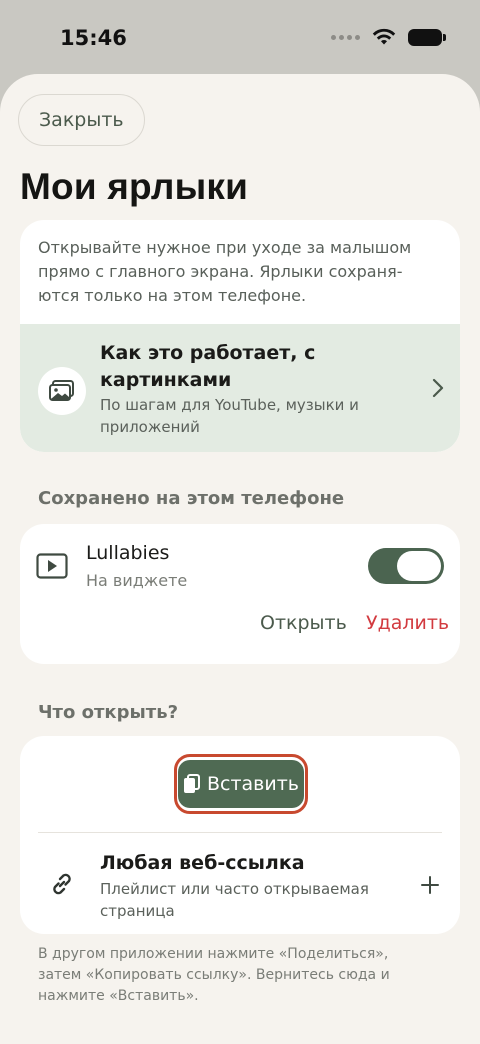 The width and height of the screenshot is (480, 1044). I want to click on widget-toggle, so click(406, 566).